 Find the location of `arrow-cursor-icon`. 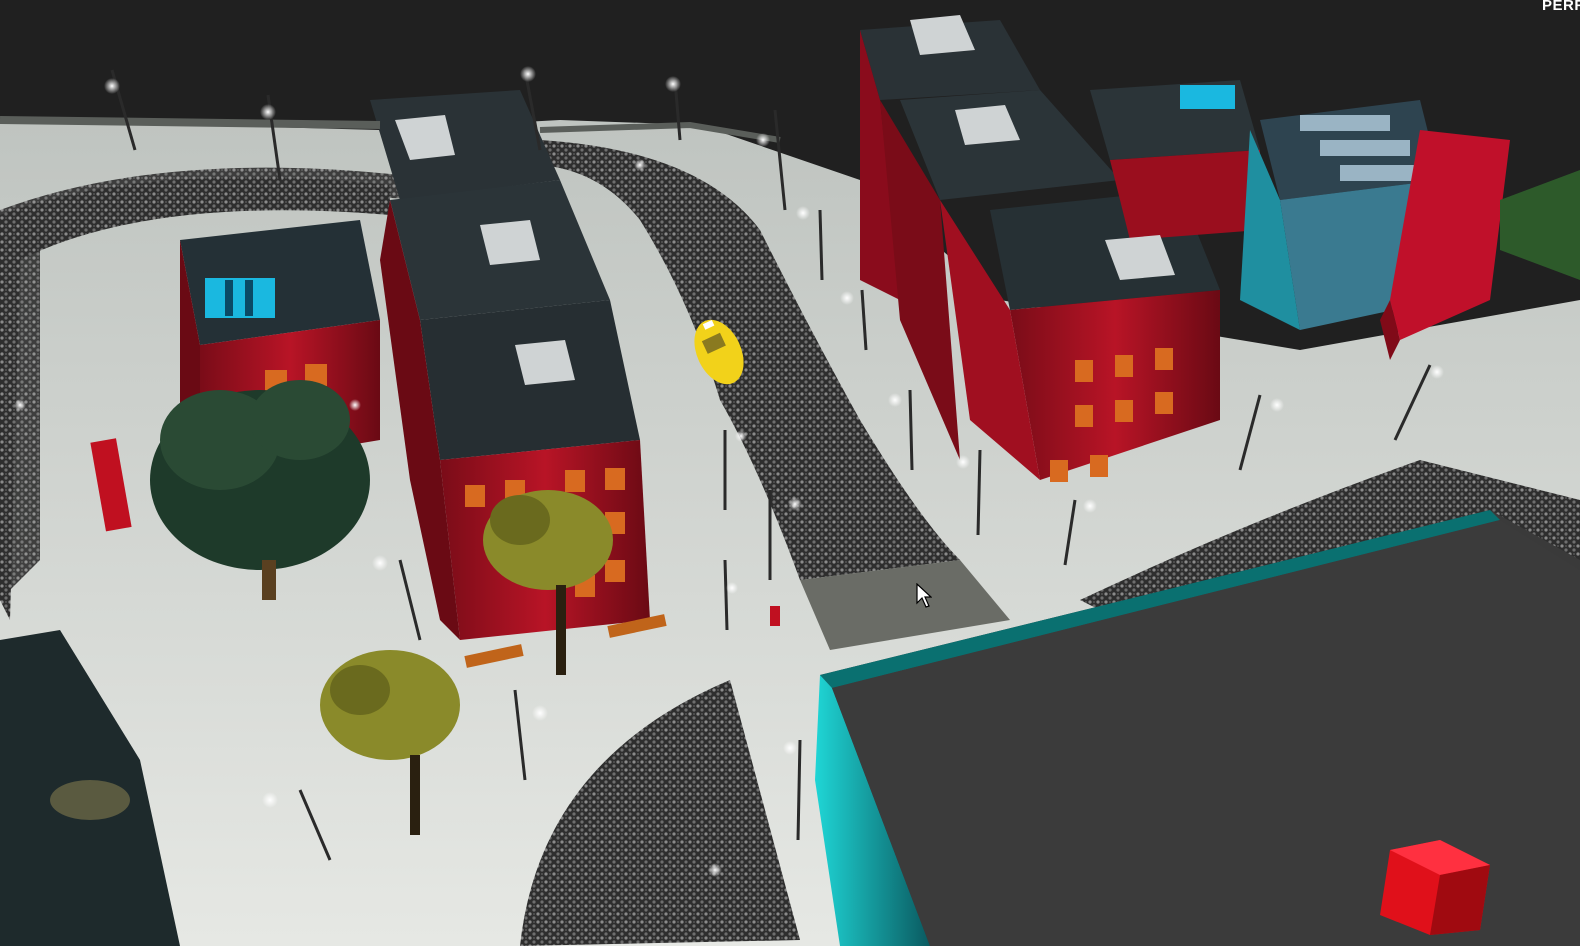

arrow-cursor-icon is located at coordinates (924, 595).